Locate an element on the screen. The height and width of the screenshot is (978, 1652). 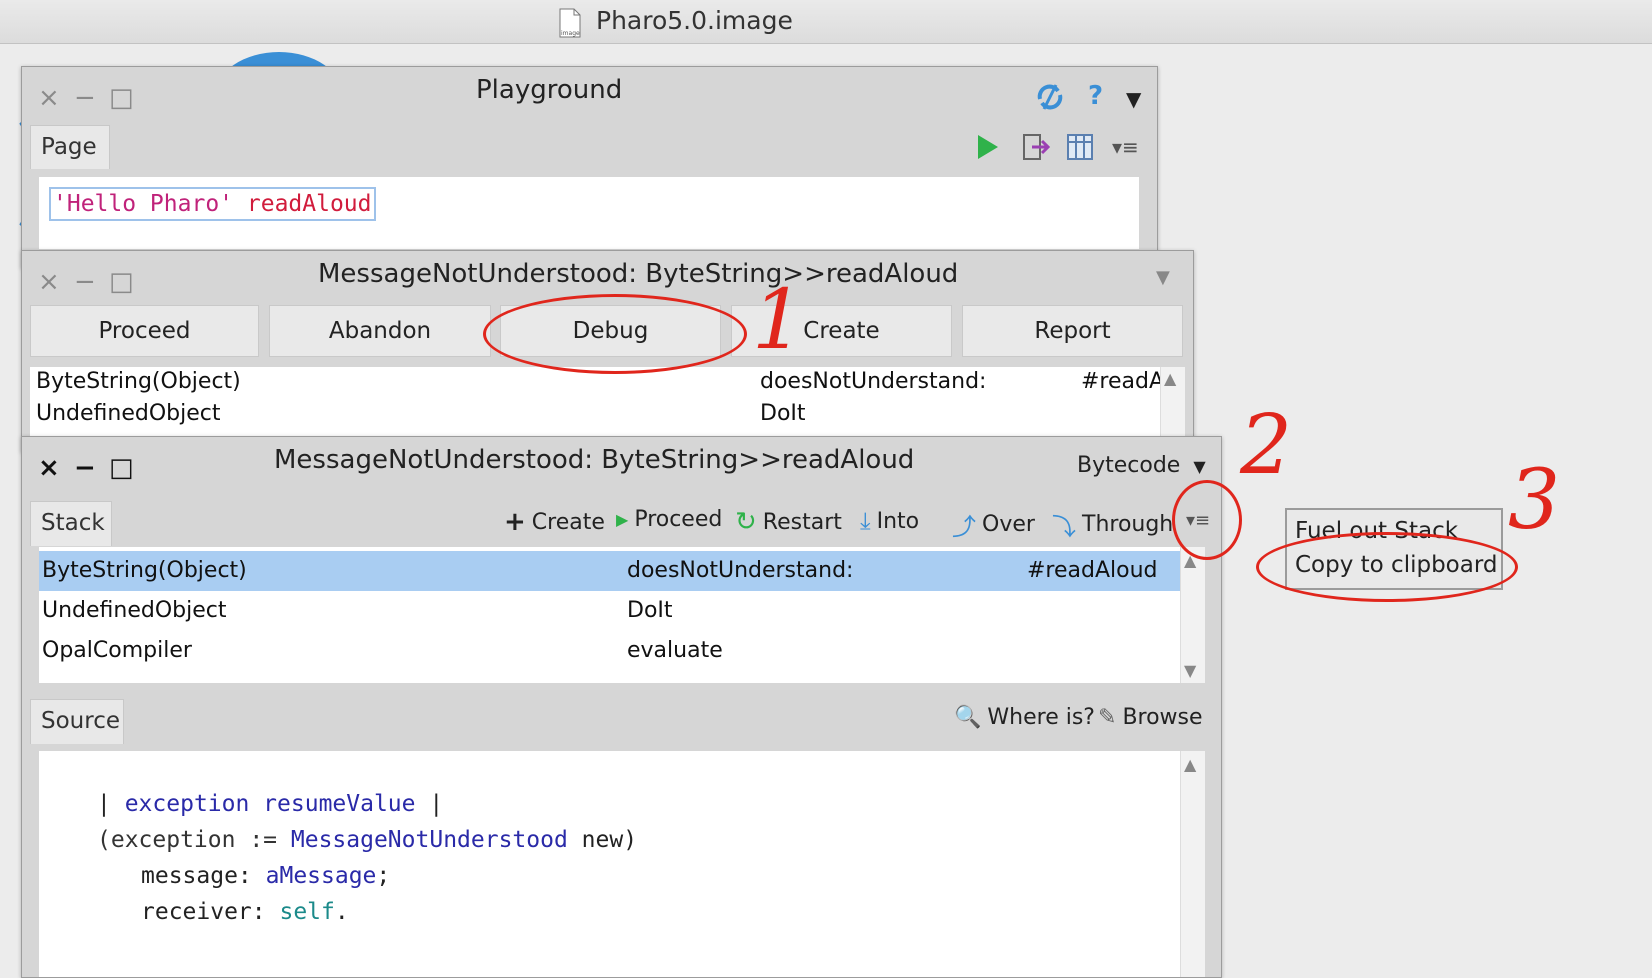
abandon-button: Abandon is located at coordinates (380, 331).